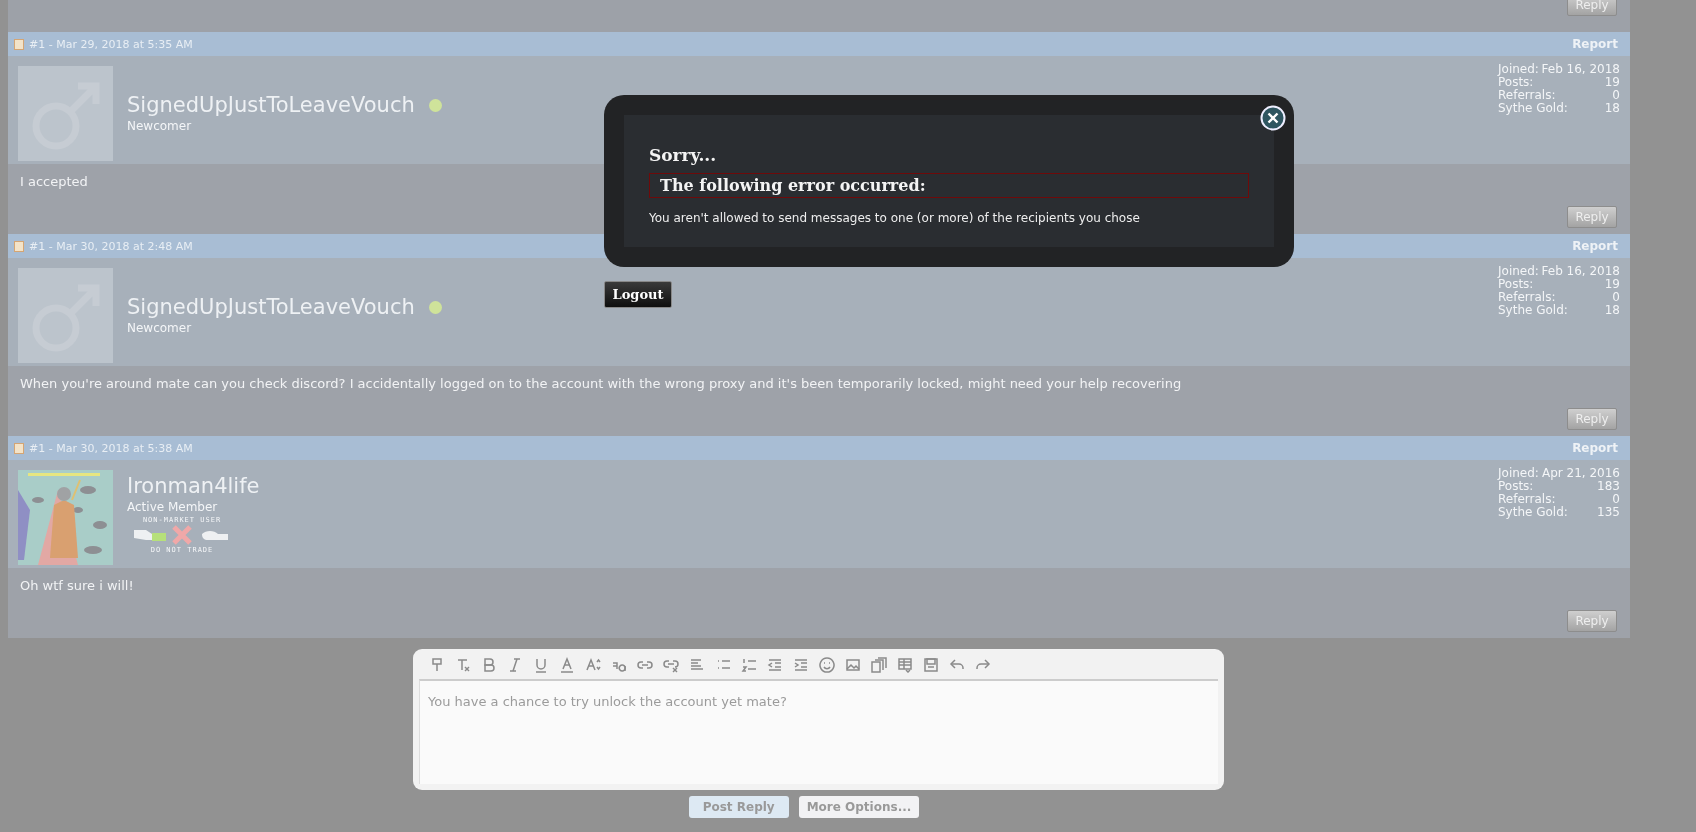 This screenshot has height=832, width=1696. I want to click on post-date: #1 - Mar 30, 2018 at 5:38 AM, so click(111, 448).